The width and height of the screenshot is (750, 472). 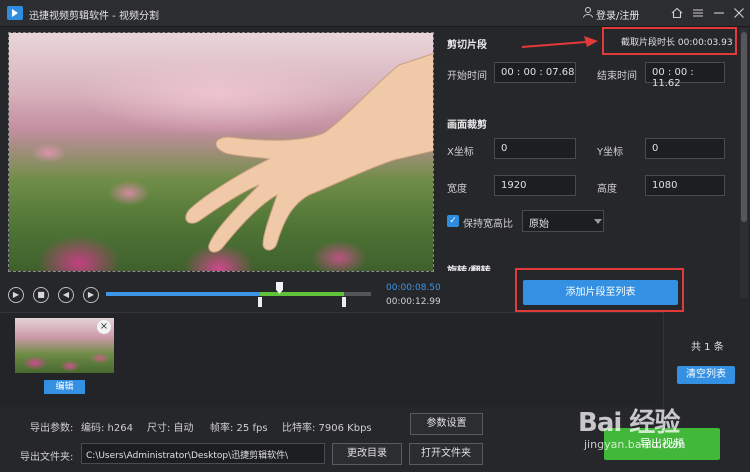 I want to click on title-bar: 迅捷视频剪辑软件 - 视频分割 登录/注册, so click(x=375, y=13).